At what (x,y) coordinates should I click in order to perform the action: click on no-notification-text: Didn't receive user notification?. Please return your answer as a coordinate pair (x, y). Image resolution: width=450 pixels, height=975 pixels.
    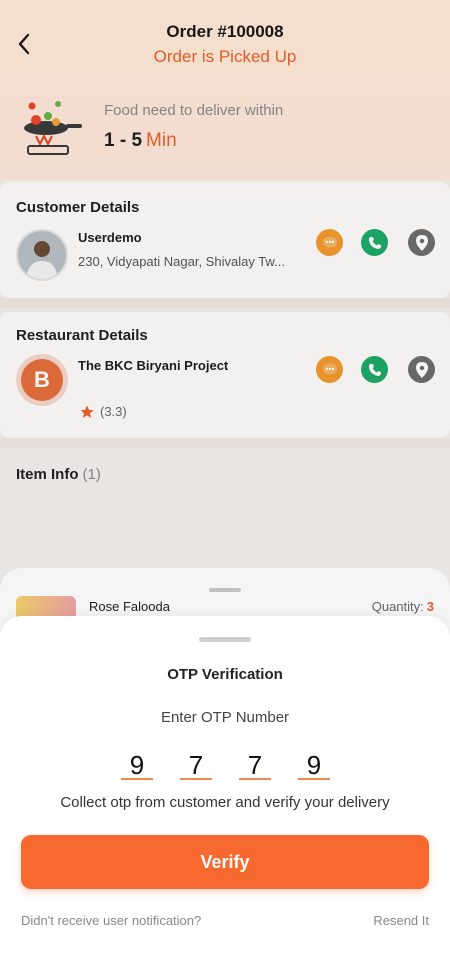
    Looking at the image, I should click on (111, 920).